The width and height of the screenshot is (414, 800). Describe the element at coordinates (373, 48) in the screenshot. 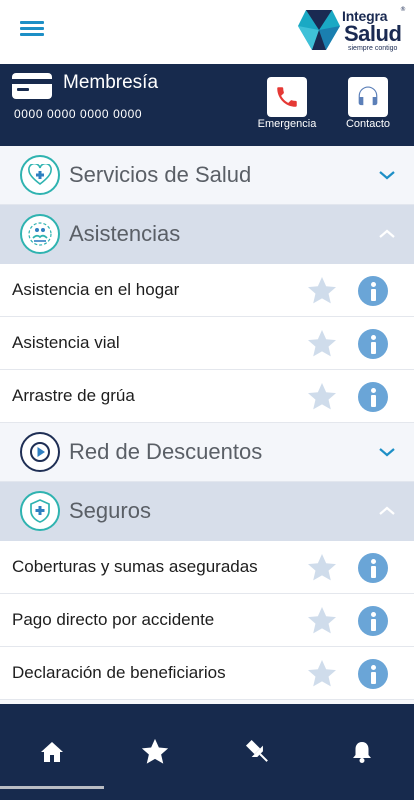

I see `logo-tagline: siempre contigo` at that location.